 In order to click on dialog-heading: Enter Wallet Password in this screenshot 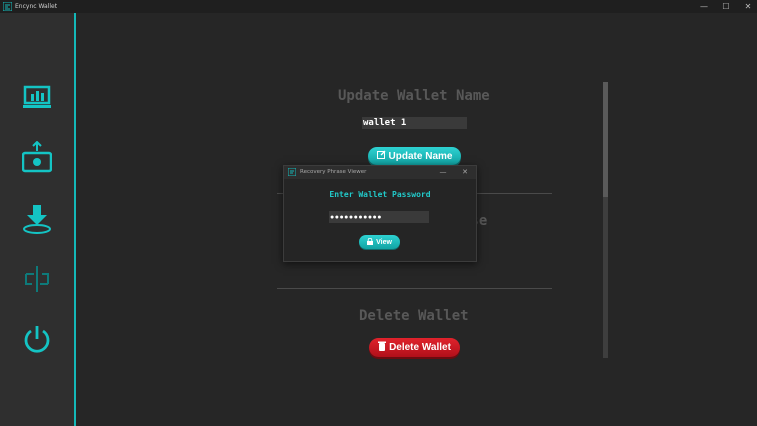, I will do `click(380, 194)`.